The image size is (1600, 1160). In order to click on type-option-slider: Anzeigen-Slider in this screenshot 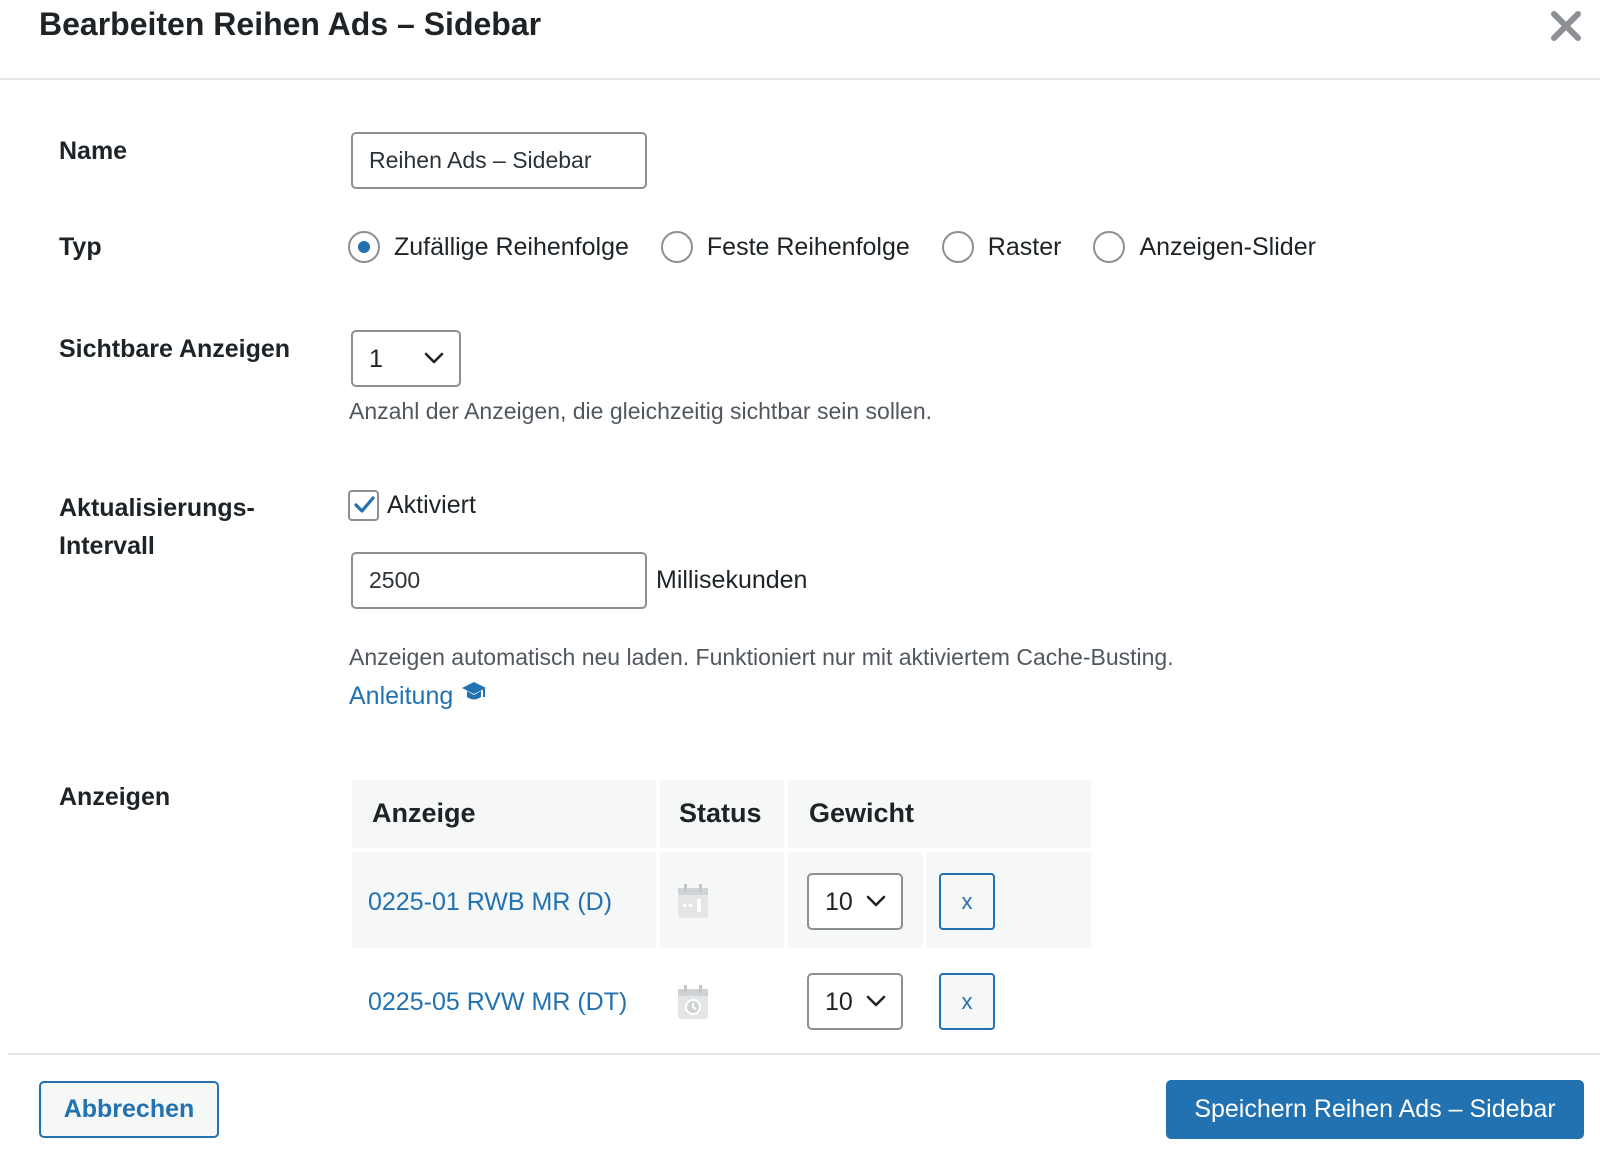, I will do `click(1204, 247)`.